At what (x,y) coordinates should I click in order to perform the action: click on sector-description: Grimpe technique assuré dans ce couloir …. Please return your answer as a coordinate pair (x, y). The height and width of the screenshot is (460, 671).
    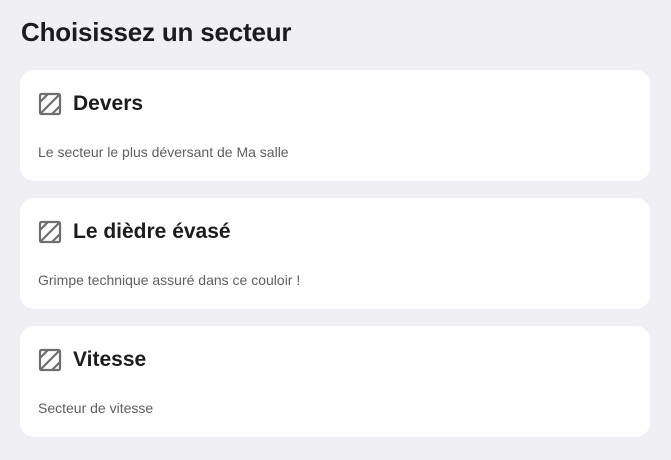
    Looking at the image, I should click on (169, 280).